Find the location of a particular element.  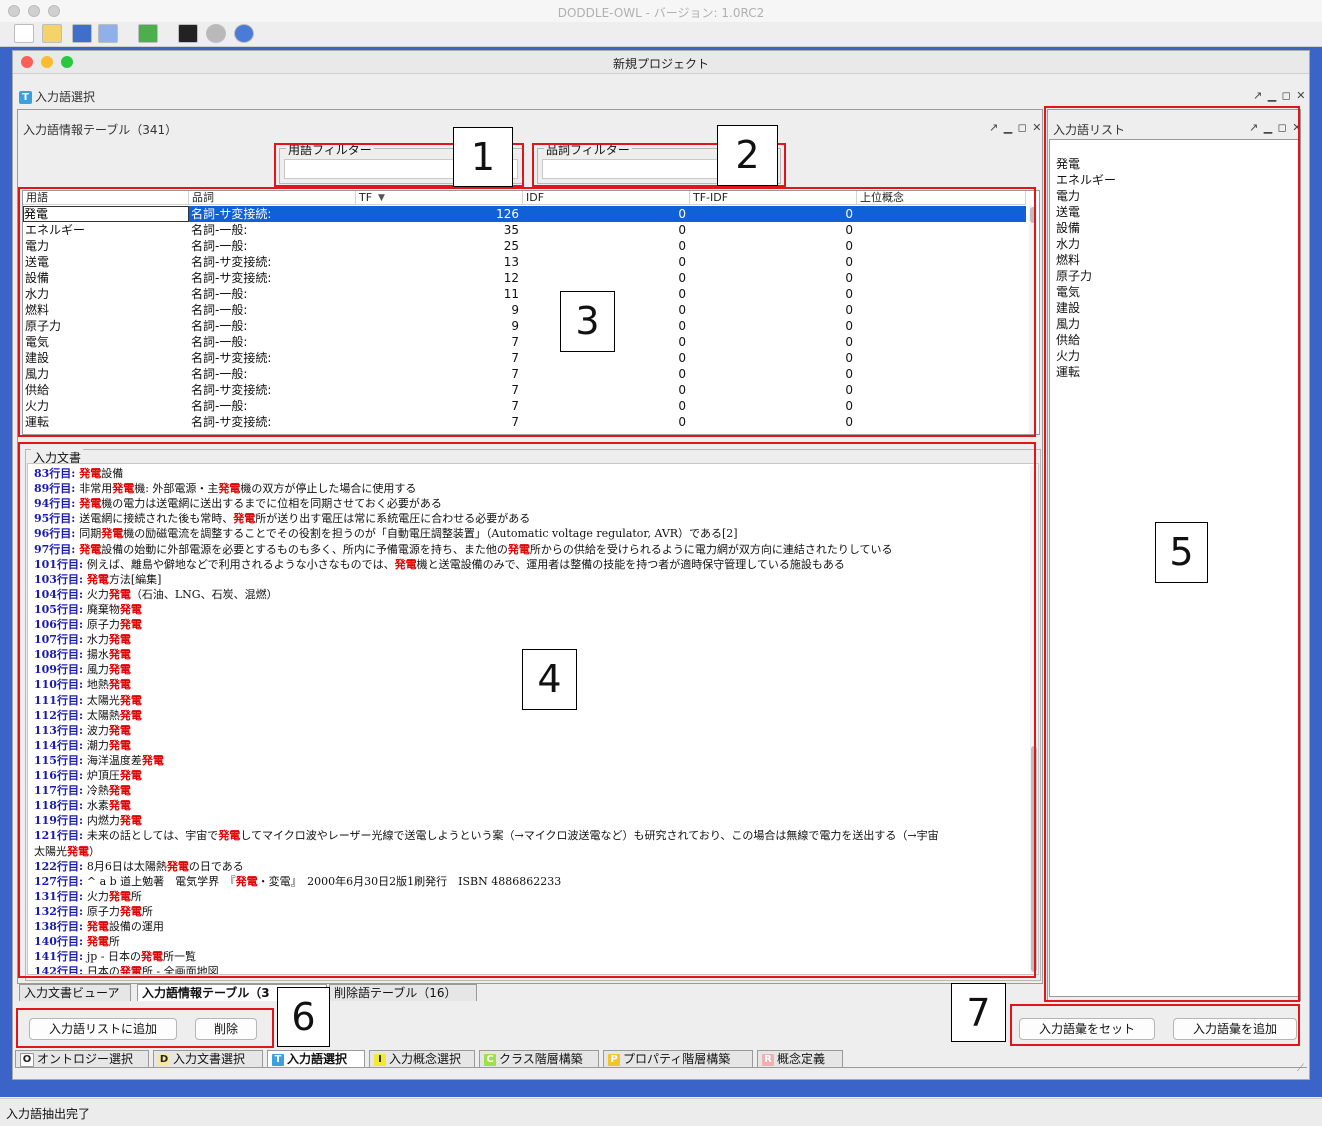

doc-text: 太陽光 is located at coordinates (50, 851).